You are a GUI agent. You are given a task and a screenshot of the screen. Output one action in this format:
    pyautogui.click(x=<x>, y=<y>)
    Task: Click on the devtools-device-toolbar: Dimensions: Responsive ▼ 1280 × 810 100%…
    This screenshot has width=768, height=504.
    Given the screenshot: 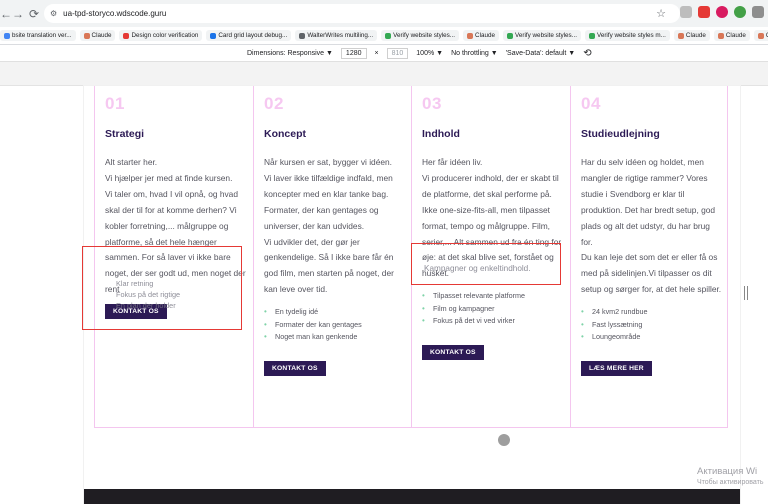 What is the action you would take?
    pyautogui.click(x=384, y=53)
    